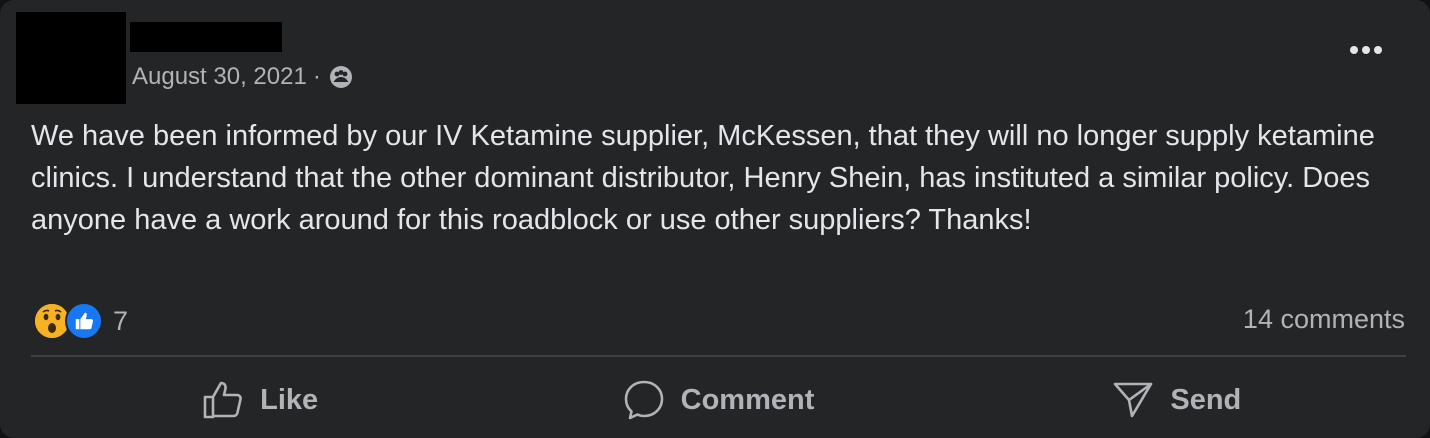 Image resolution: width=1430 pixels, height=438 pixels. I want to click on comments-count-link: 14 comments, so click(1324, 319).